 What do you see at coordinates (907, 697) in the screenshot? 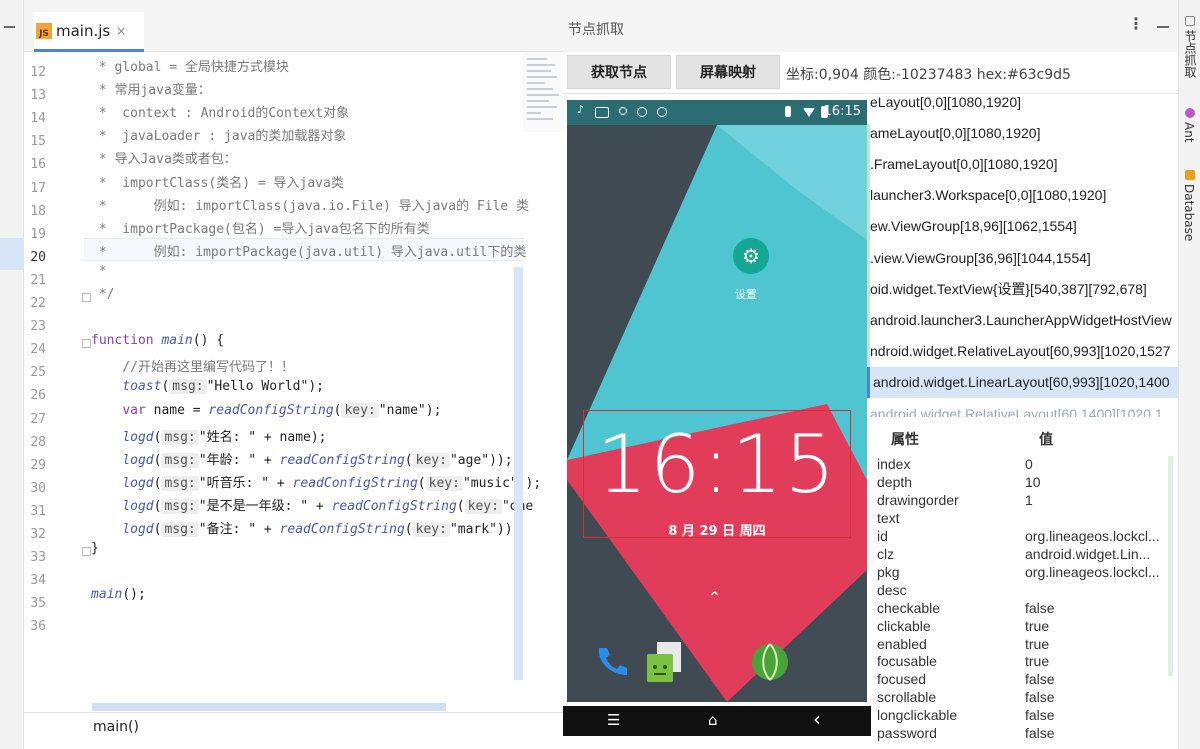
I see `prop-key: scrollable` at bounding box center [907, 697].